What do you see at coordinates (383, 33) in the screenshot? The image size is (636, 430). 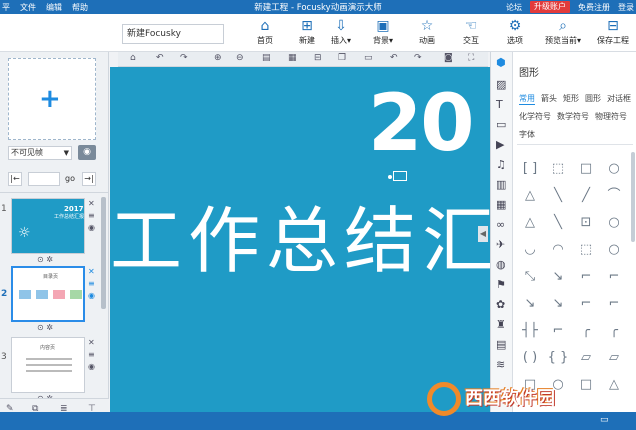 I see `background-button: ▣ 背景▾` at bounding box center [383, 33].